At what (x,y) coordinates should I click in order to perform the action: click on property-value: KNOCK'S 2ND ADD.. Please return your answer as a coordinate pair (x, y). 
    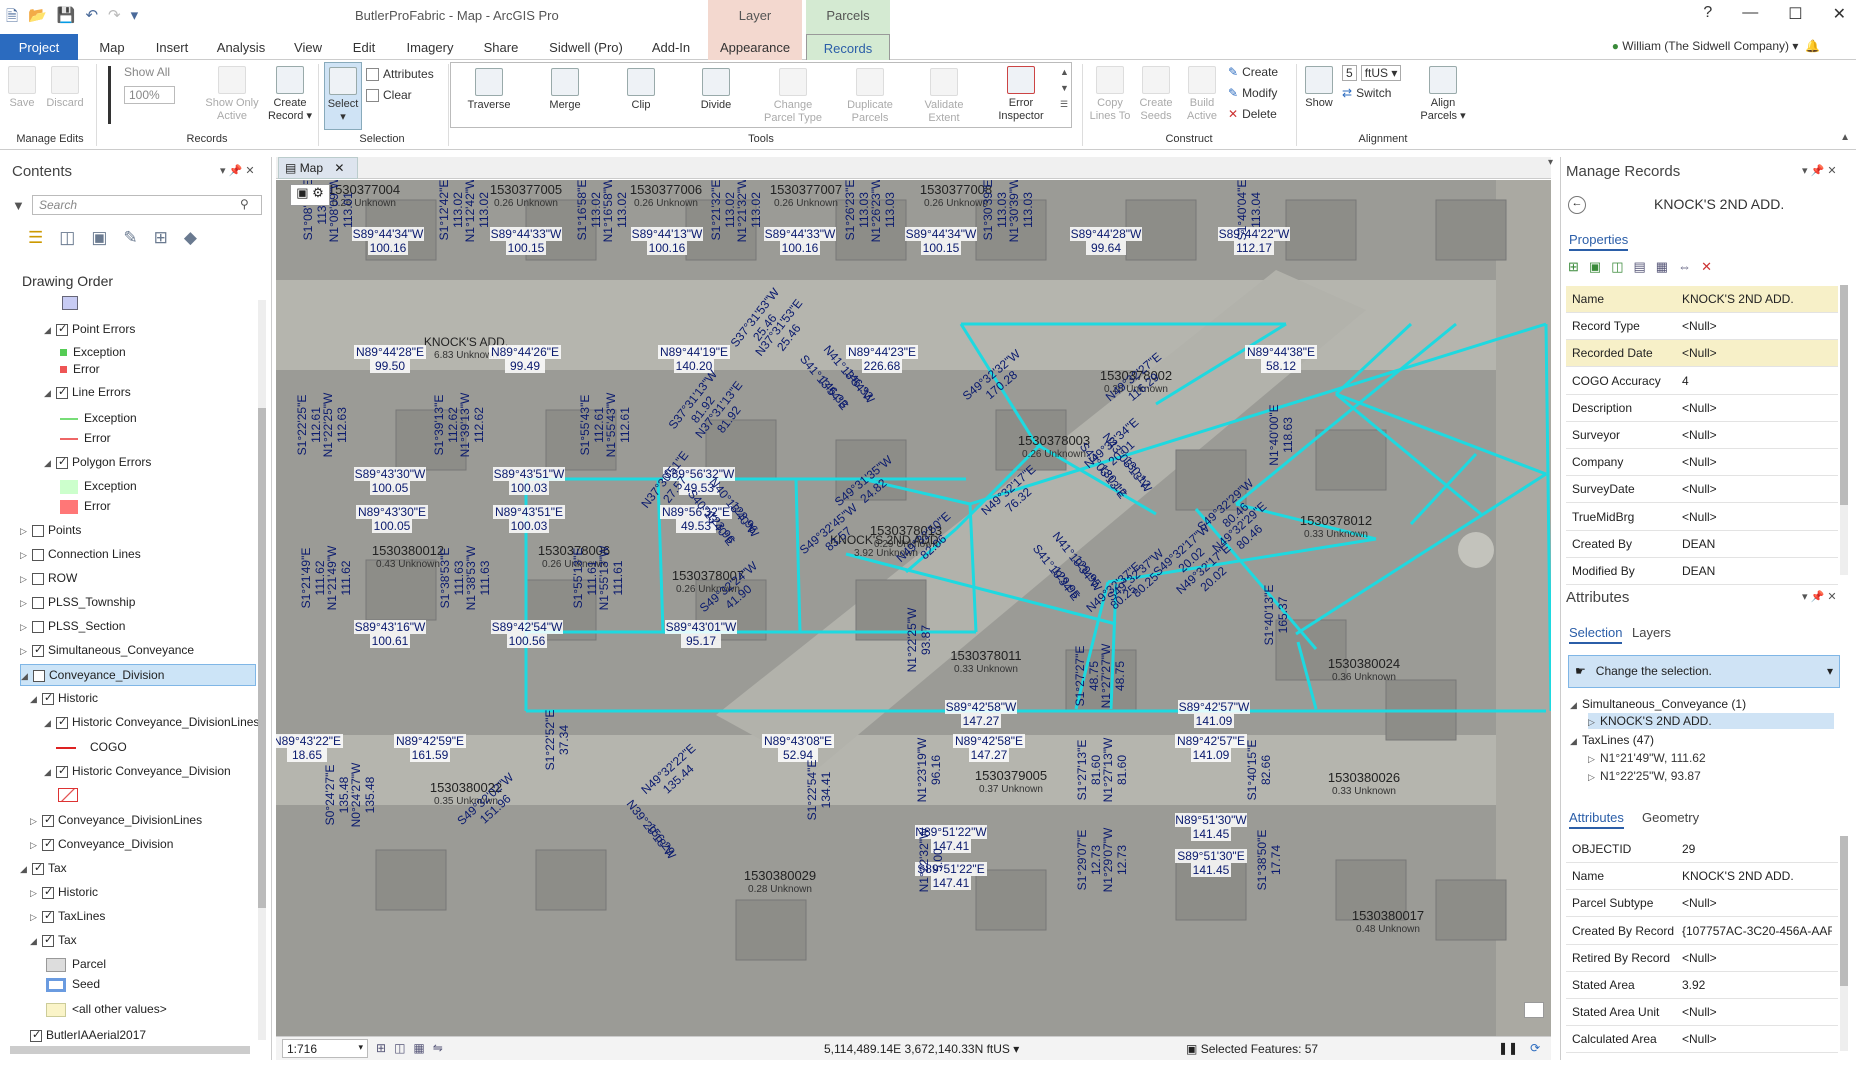
    Looking at the image, I should click on (1738, 299).